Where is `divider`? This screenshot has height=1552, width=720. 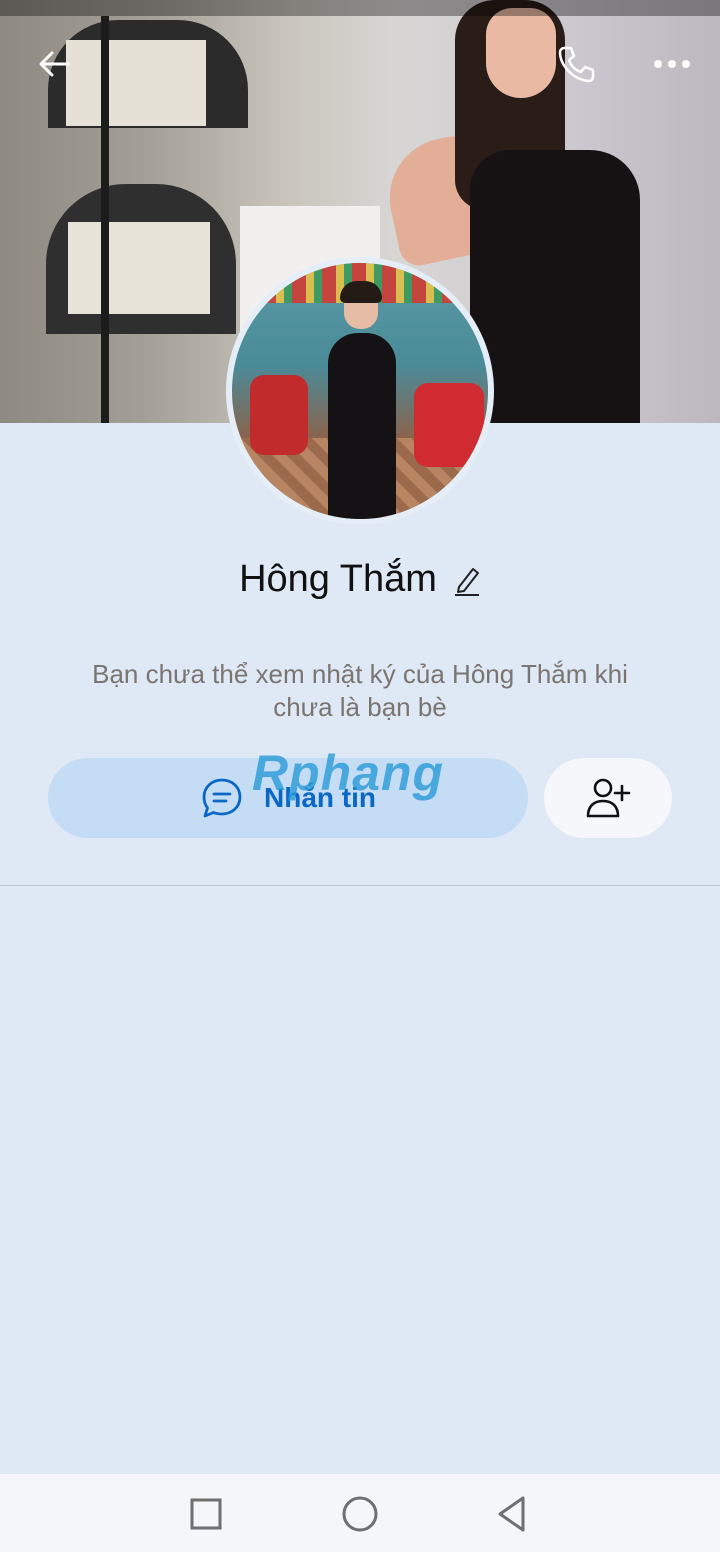
divider is located at coordinates (360, 885).